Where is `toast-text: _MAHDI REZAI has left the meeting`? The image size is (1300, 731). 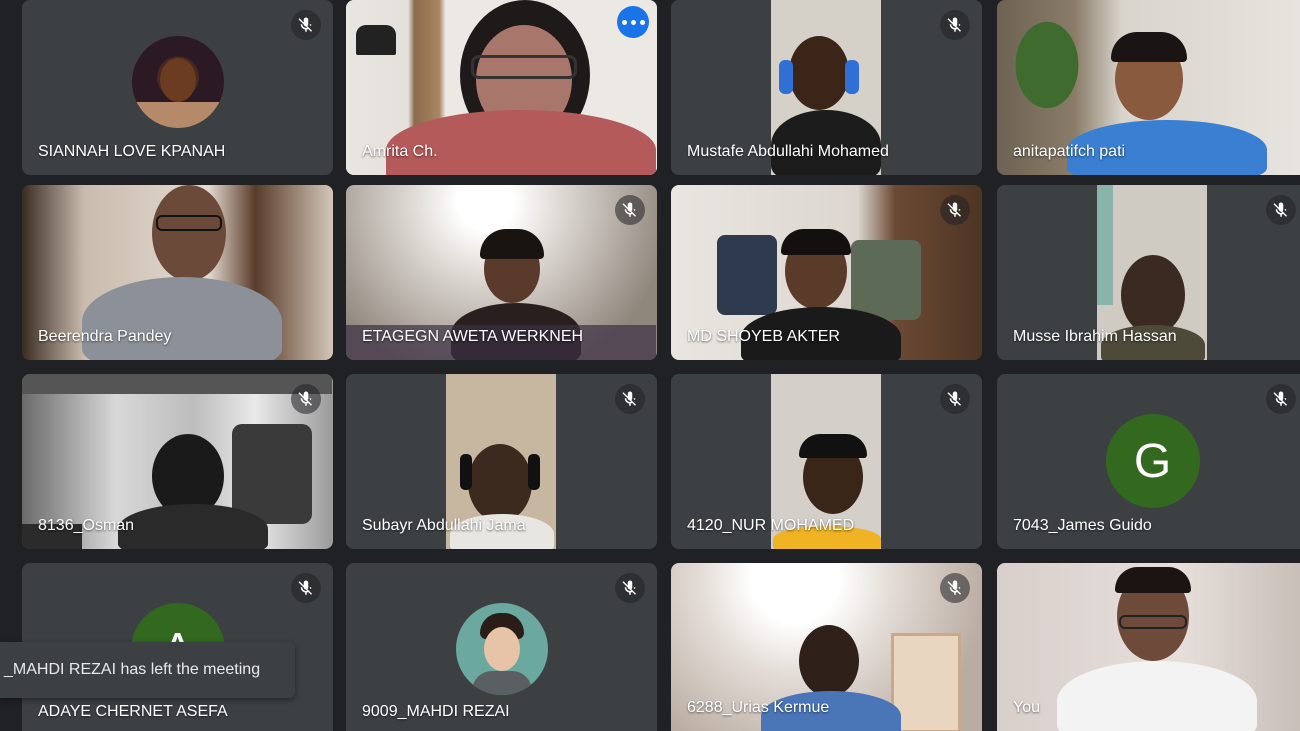 toast-text: _MAHDI REZAI has left the meeting is located at coordinates (132, 669).